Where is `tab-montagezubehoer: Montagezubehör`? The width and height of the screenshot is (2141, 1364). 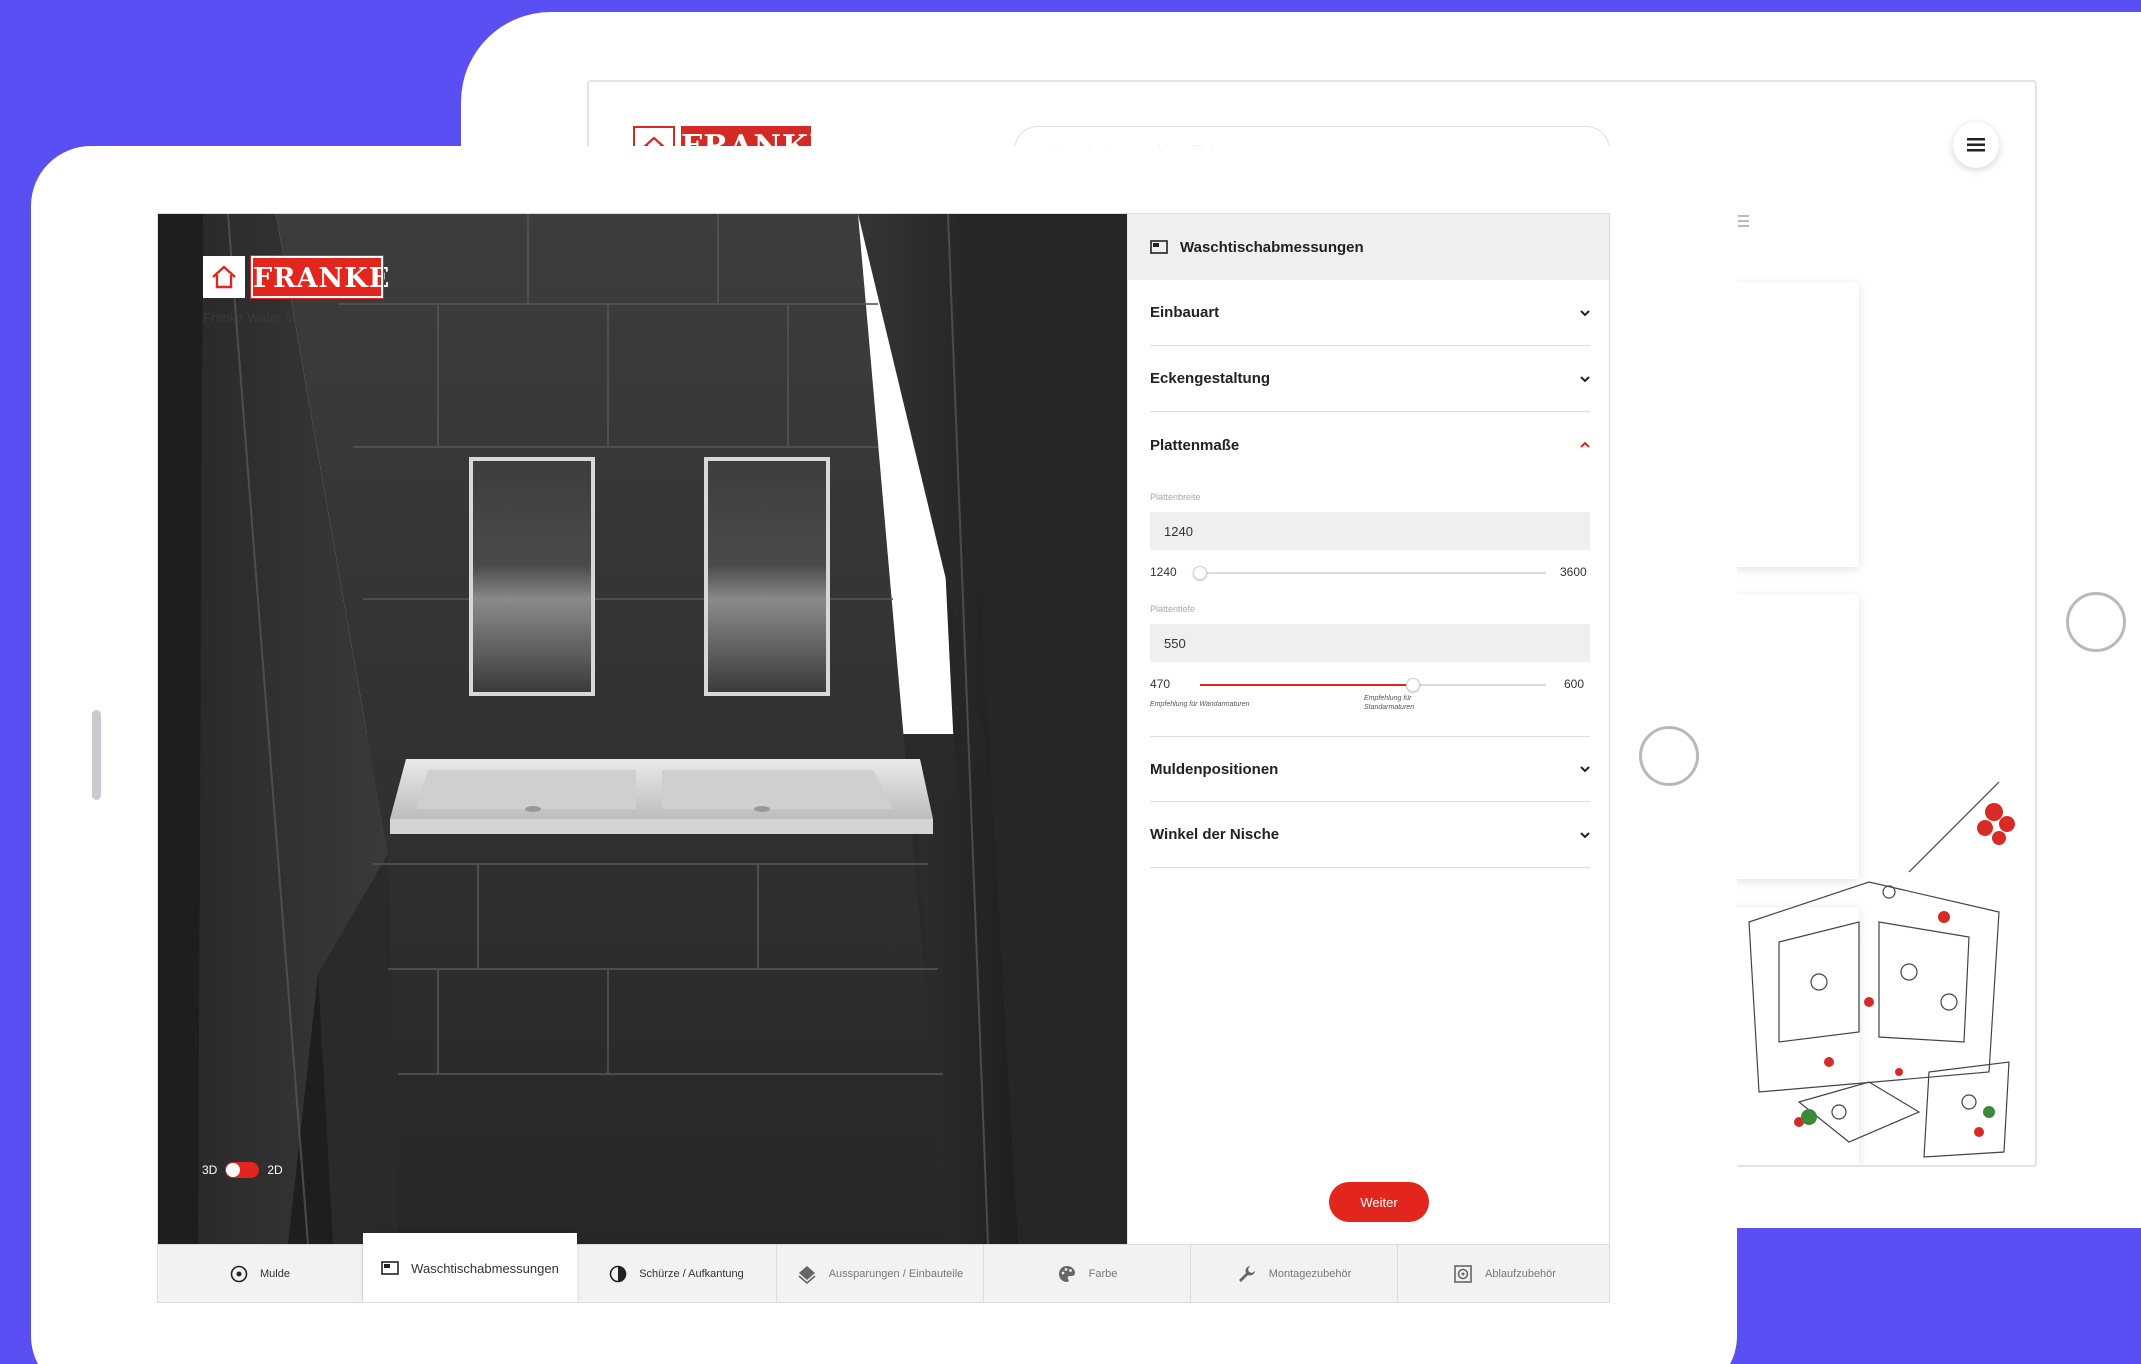 tab-montagezubehoer: Montagezubehör is located at coordinates (1294, 1273).